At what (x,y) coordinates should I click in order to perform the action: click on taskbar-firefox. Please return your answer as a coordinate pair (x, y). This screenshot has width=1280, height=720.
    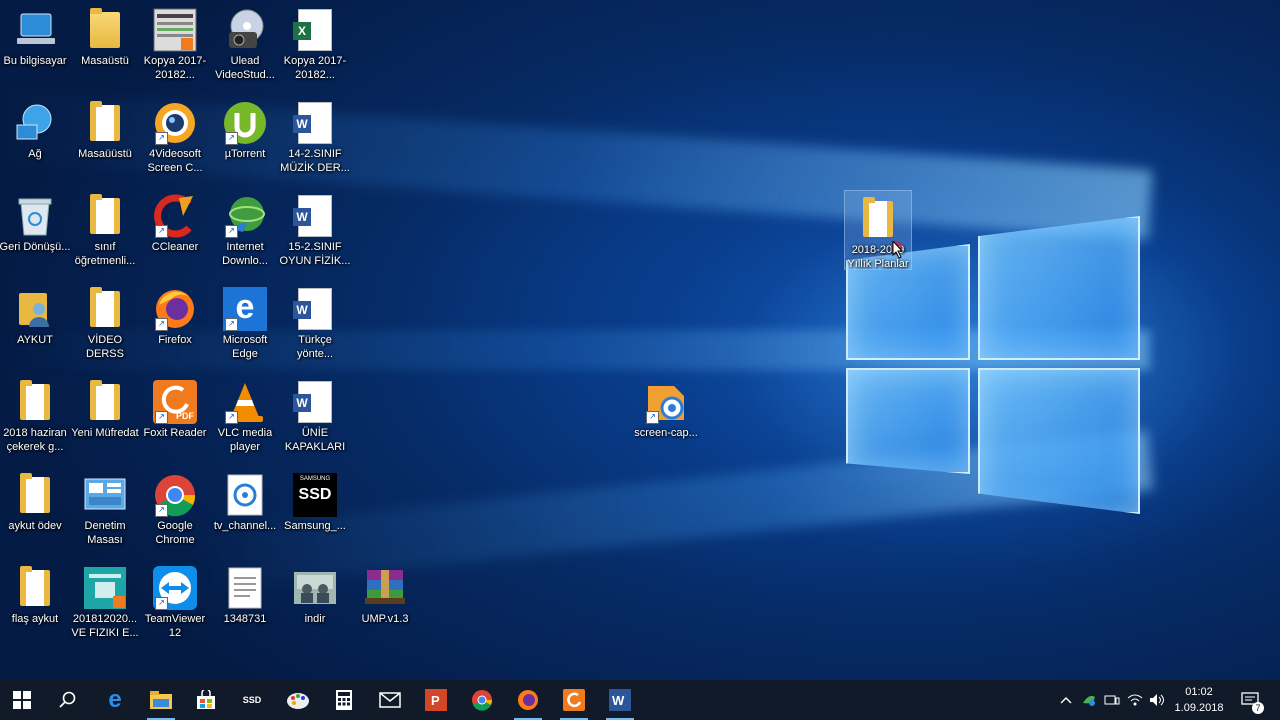
    Looking at the image, I should click on (528, 700).